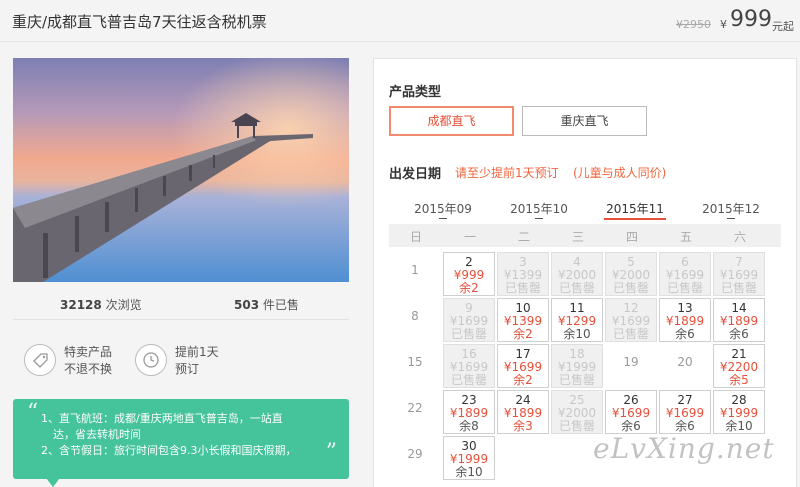  What do you see at coordinates (539, 209) in the screenshot?
I see `month-tab-2015-10: 2015年10` at bounding box center [539, 209].